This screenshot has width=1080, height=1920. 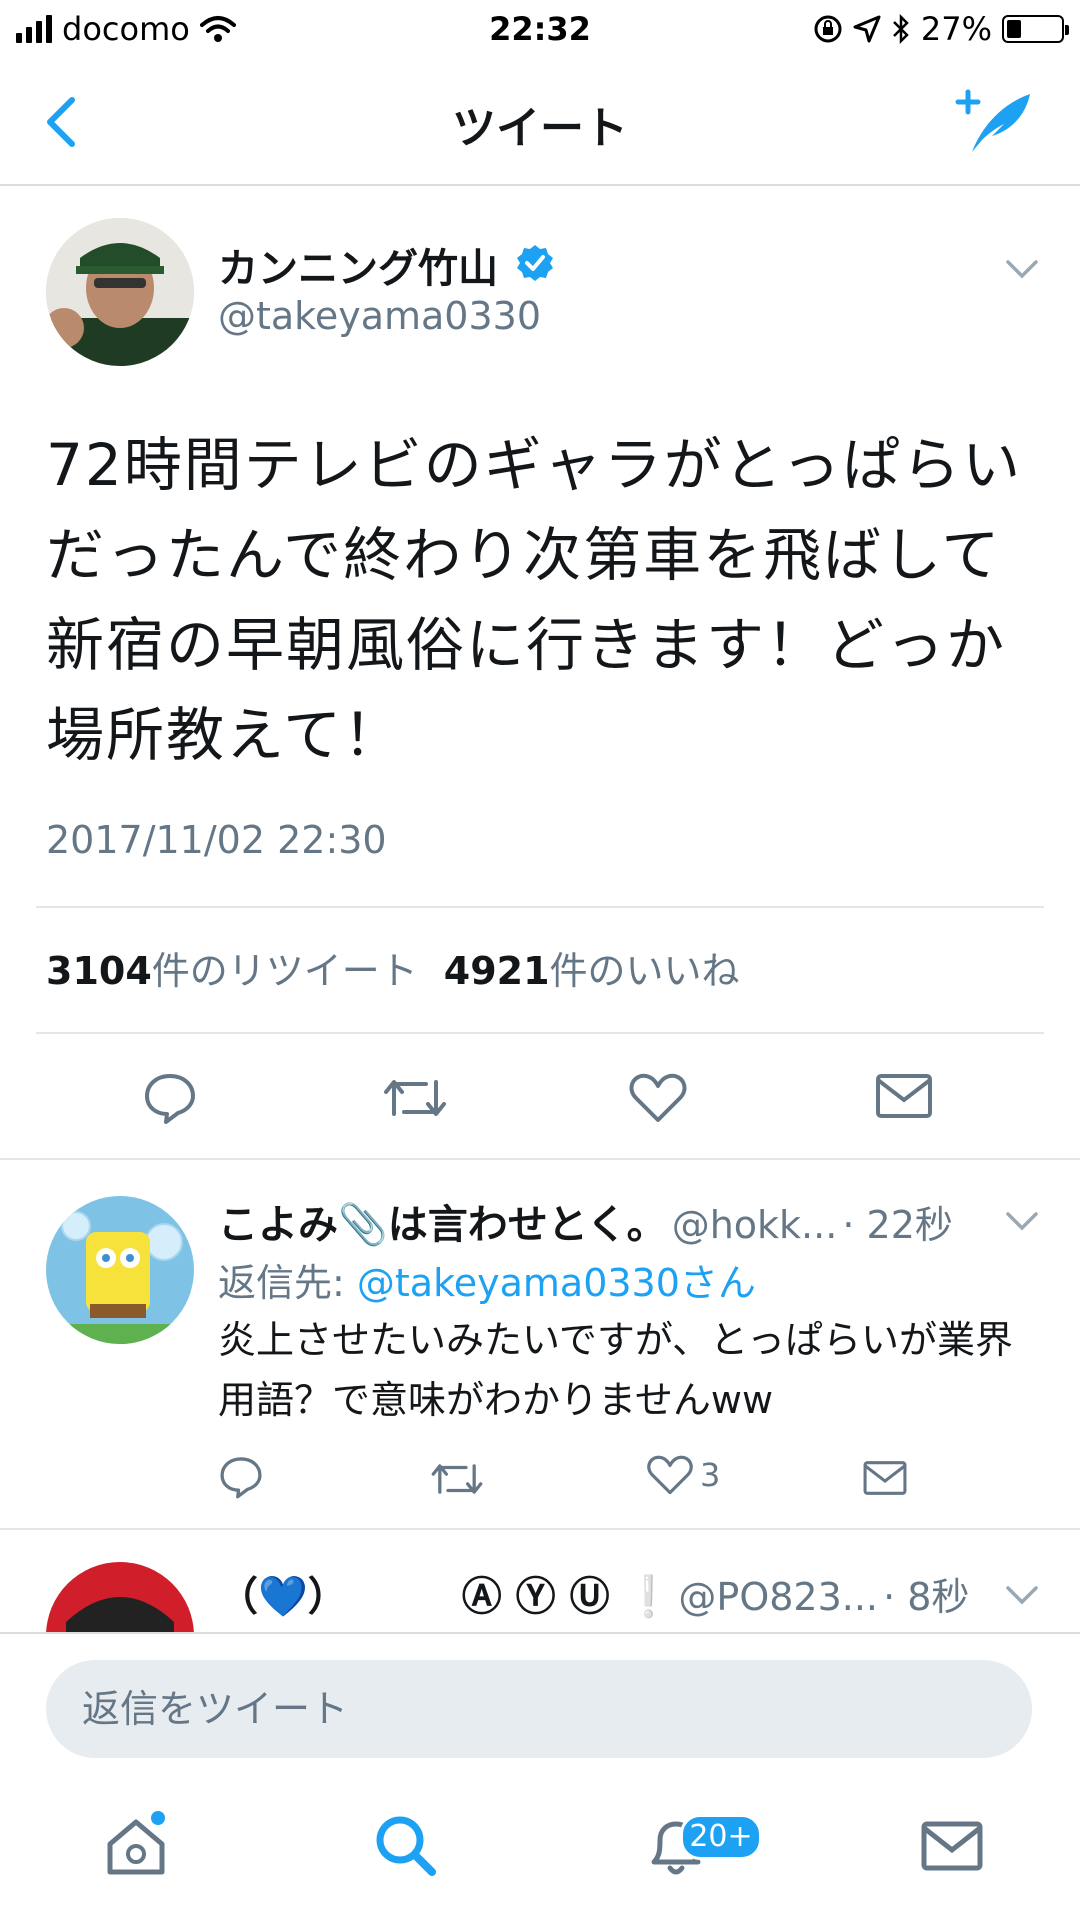 What do you see at coordinates (721, 1837) in the screenshot?
I see `notifications-badge: 20+` at bounding box center [721, 1837].